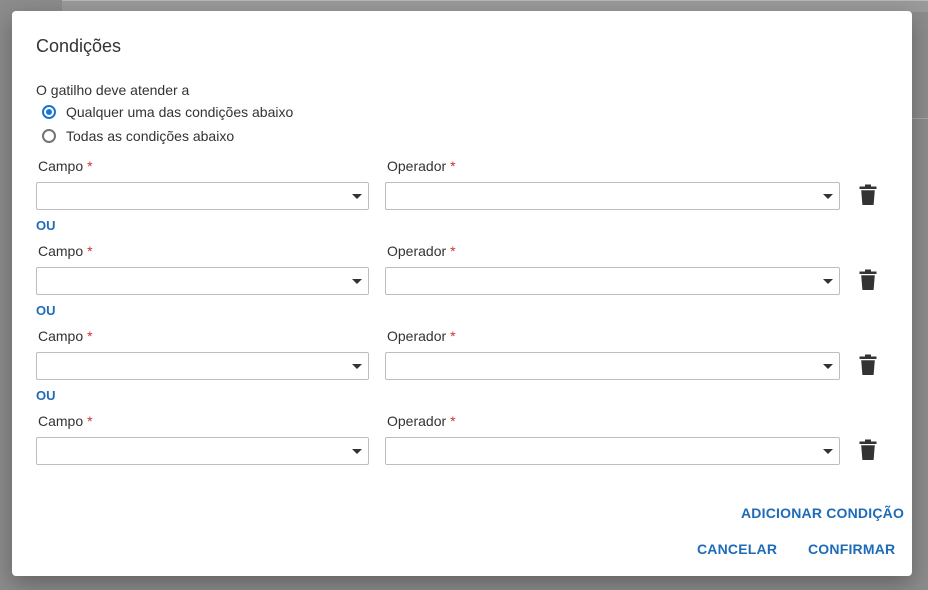  What do you see at coordinates (737, 549) in the screenshot?
I see `cancel-button: CANCELAR` at bounding box center [737, 549].